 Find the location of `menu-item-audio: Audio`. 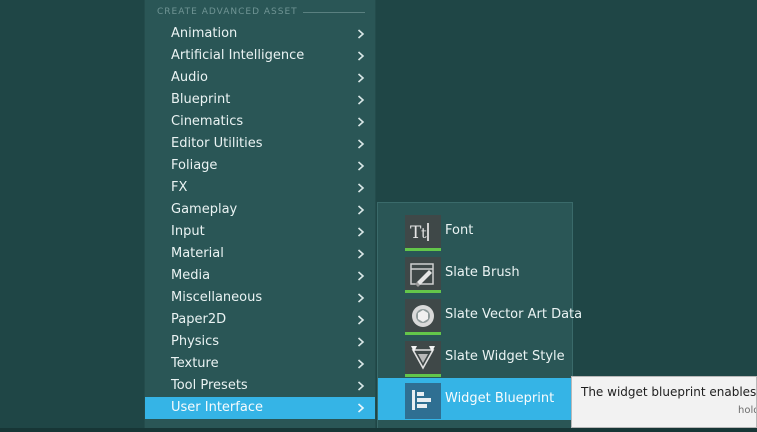

menu-item-audio: Audio is located at coordinates (260, 78).